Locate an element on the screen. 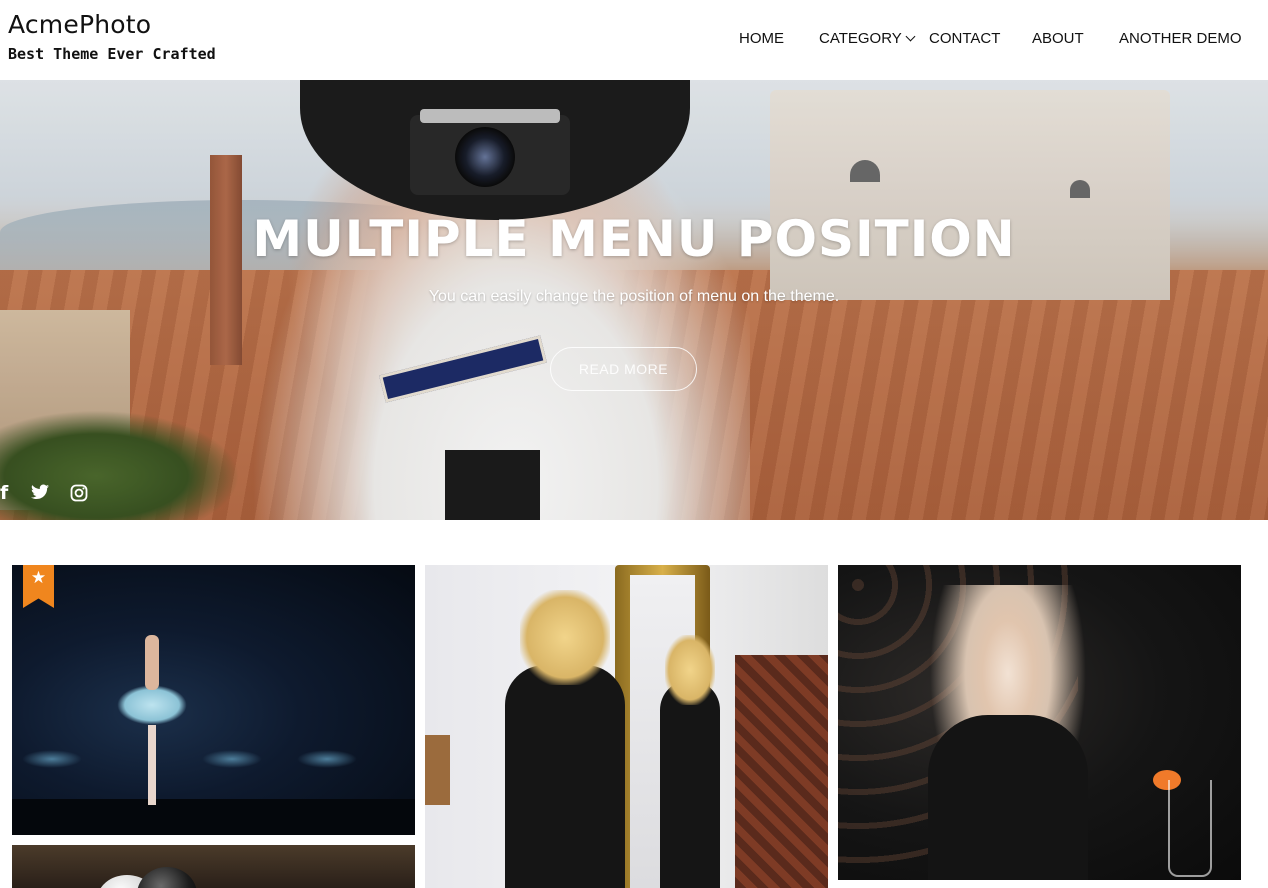 The image size is (1268, 888). main-nav: HOME CATEGORY CONTACT ABOUT ANOTHER DEMO is located at coordinates (634, 41).